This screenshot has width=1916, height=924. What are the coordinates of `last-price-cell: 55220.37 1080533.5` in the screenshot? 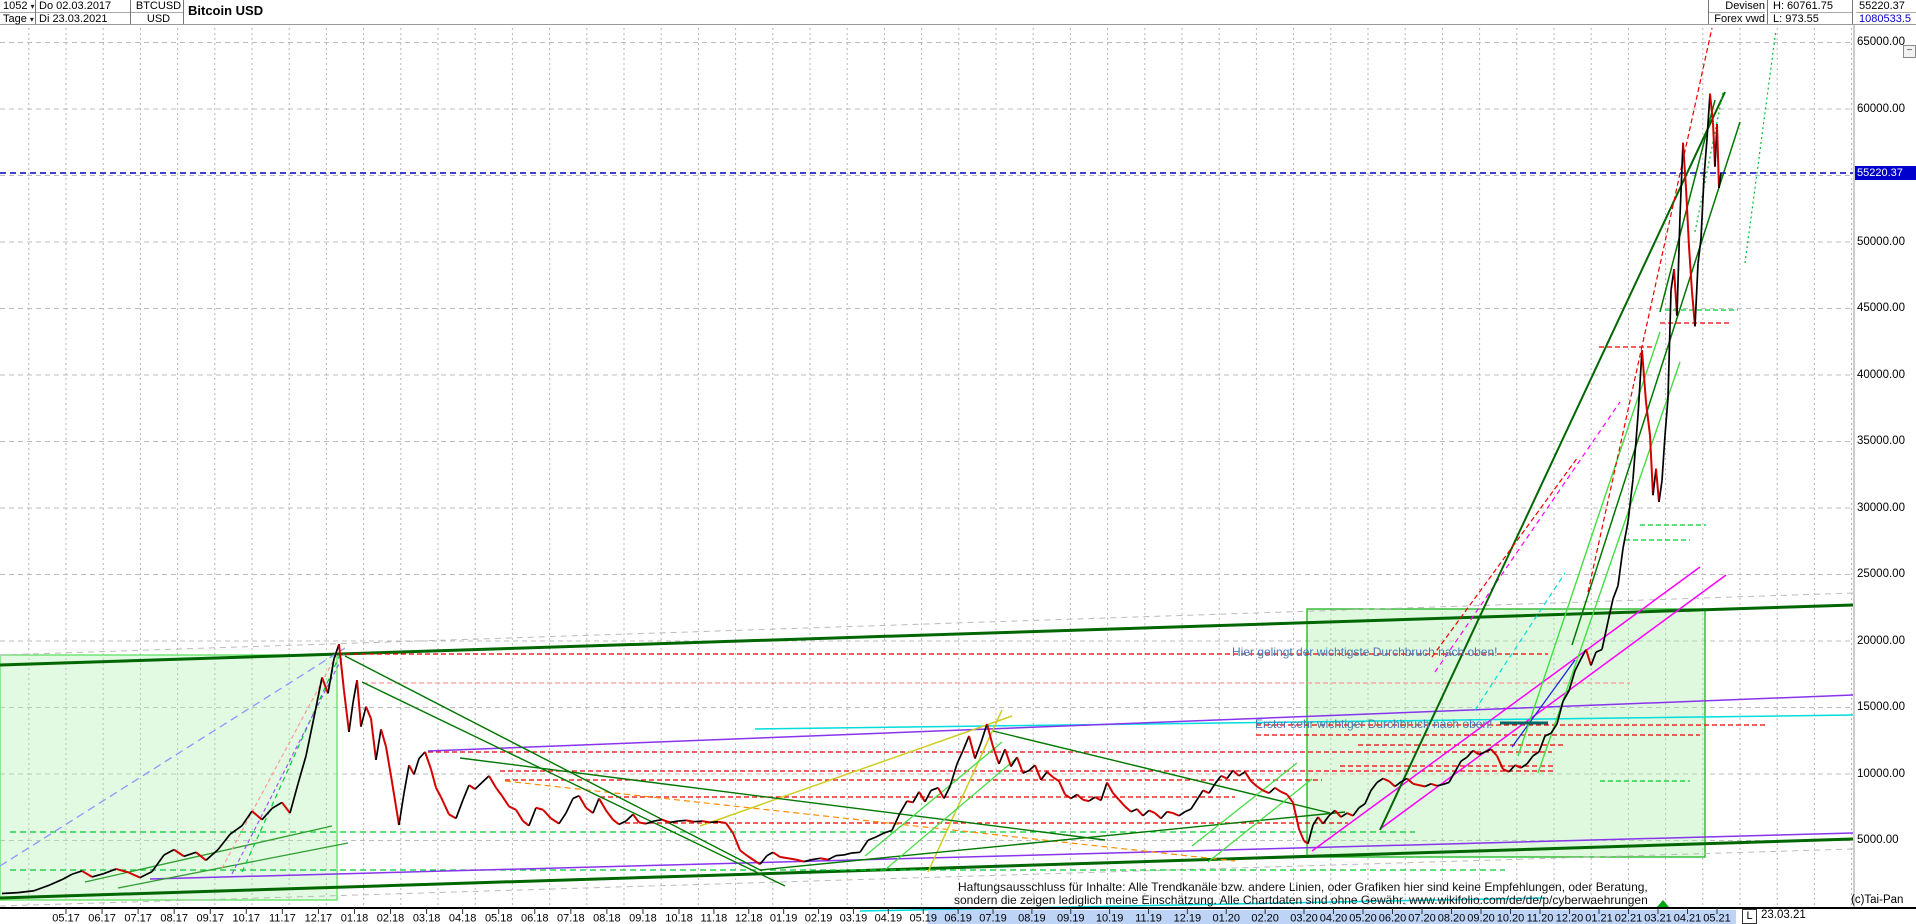 It's located at (1886, 12).